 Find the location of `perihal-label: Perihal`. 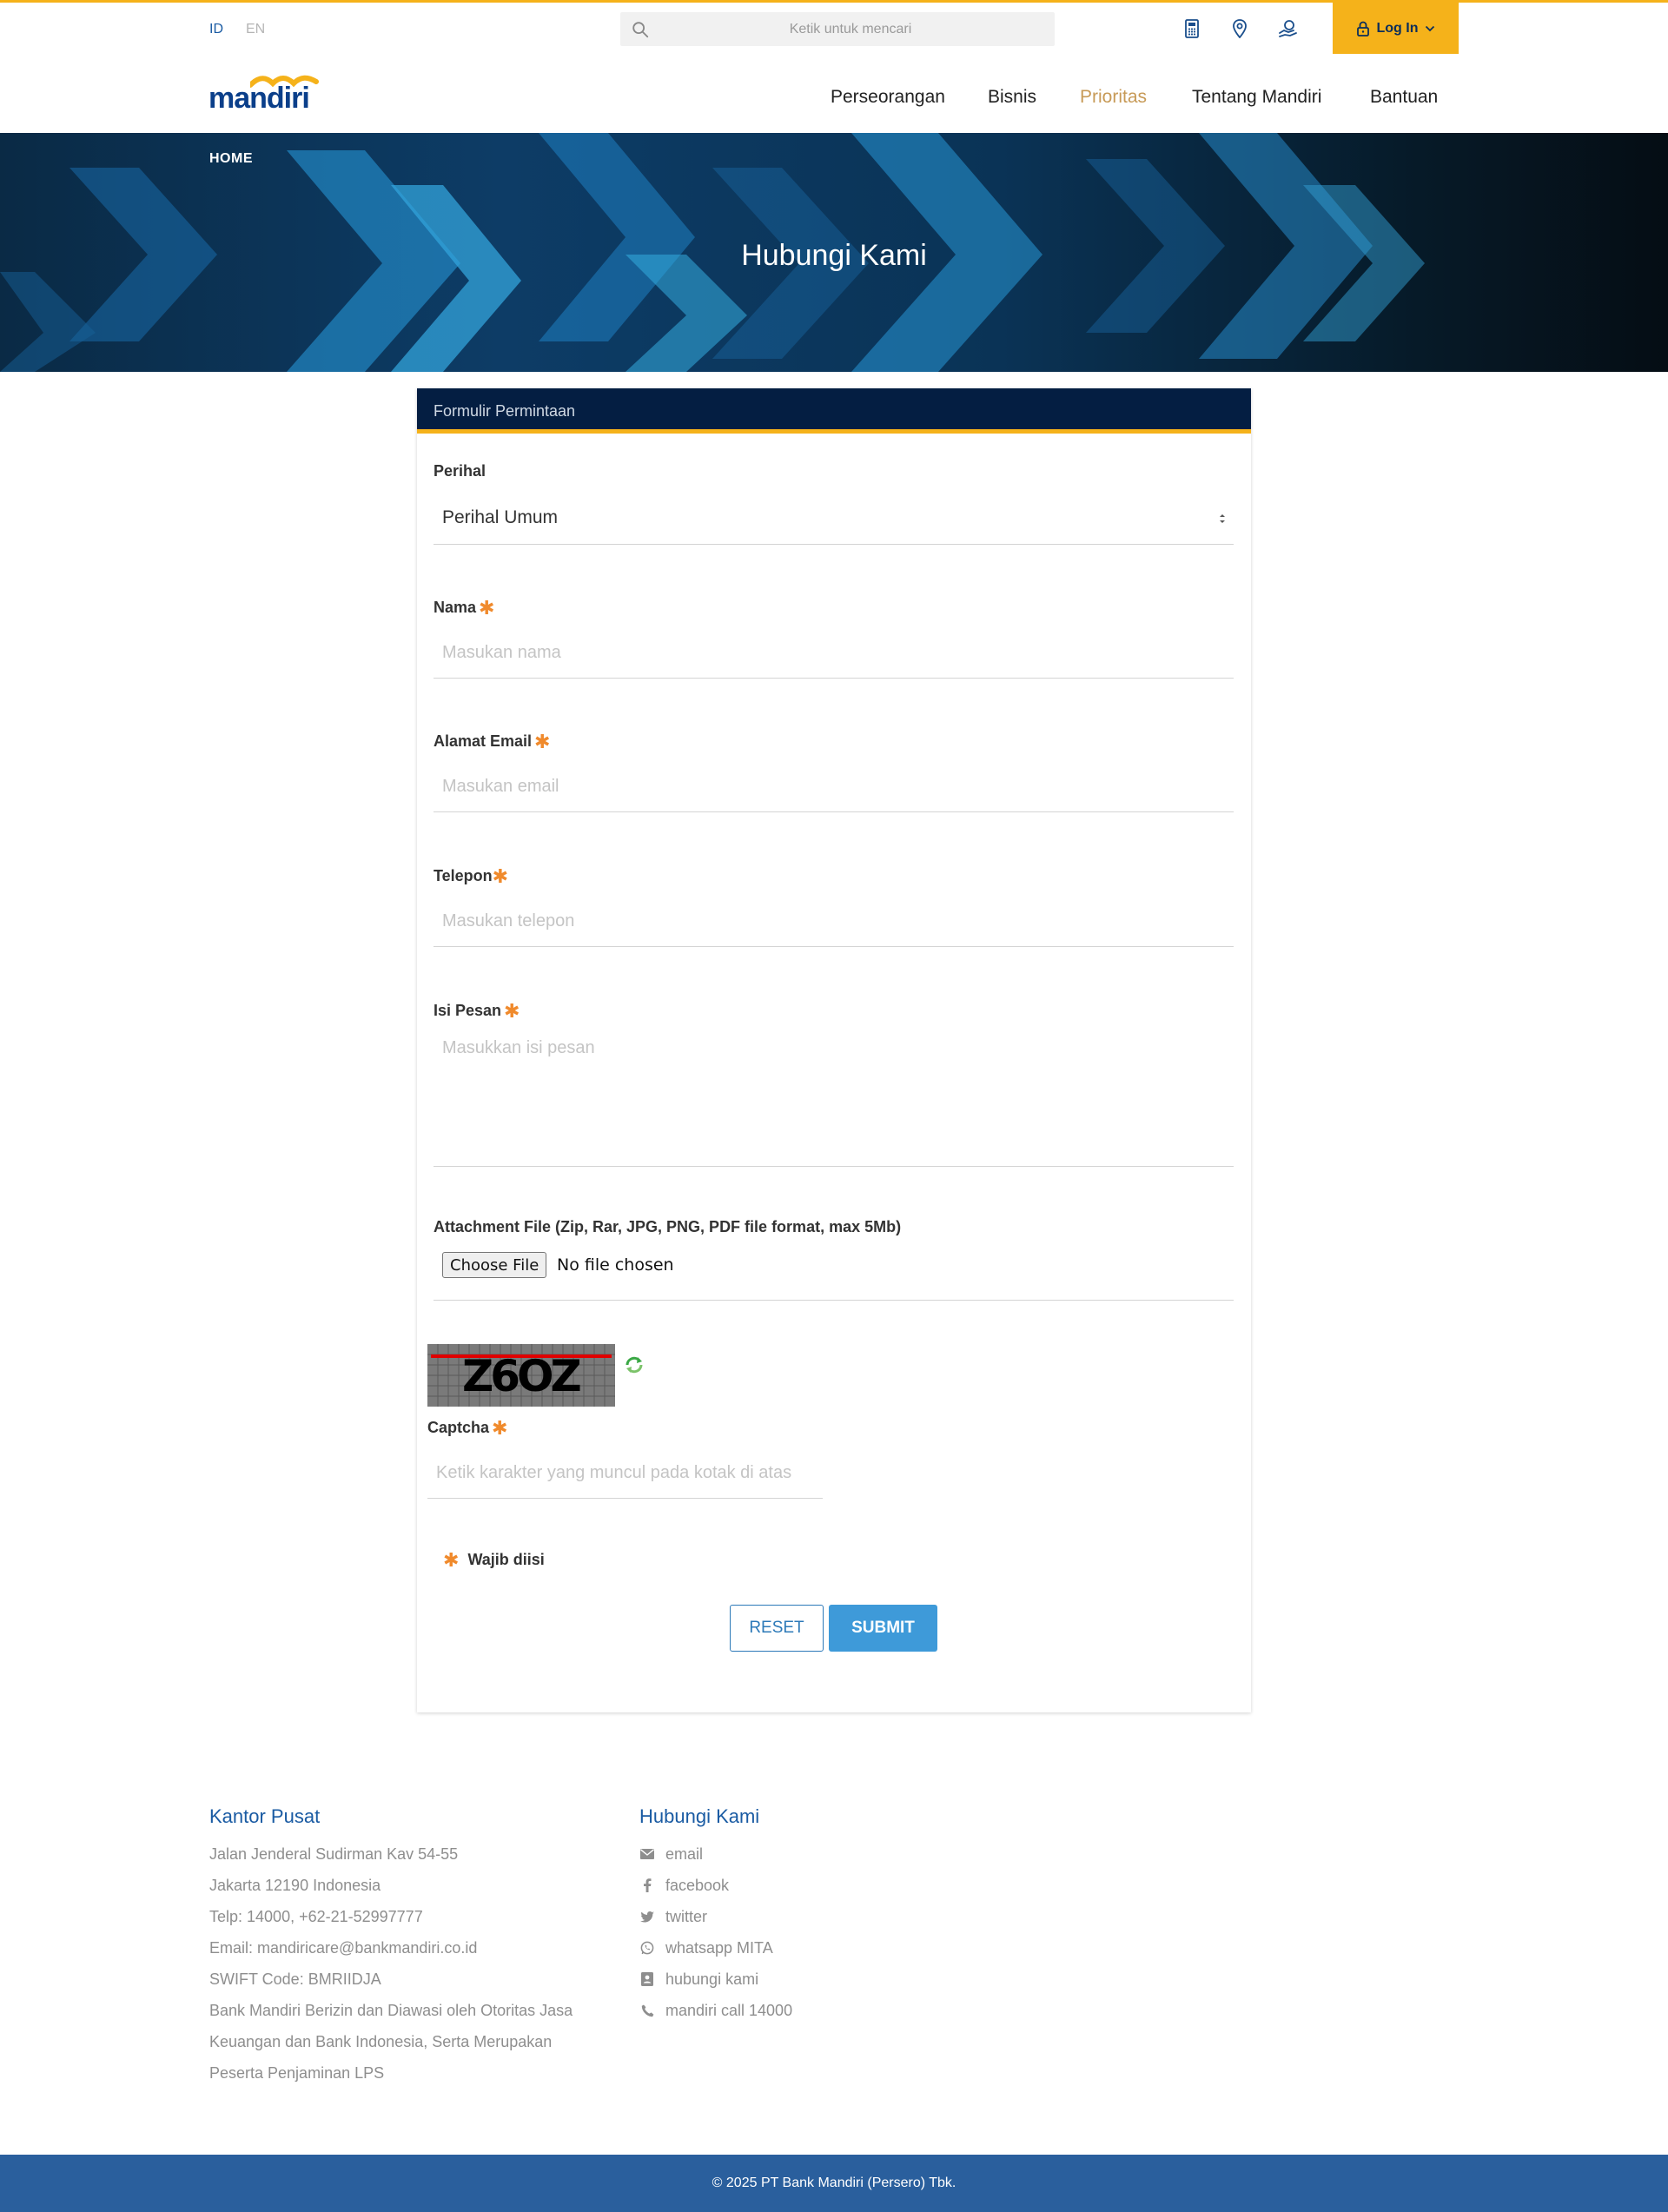

perihal-label: Perihal is located at coordinates (460, 471).